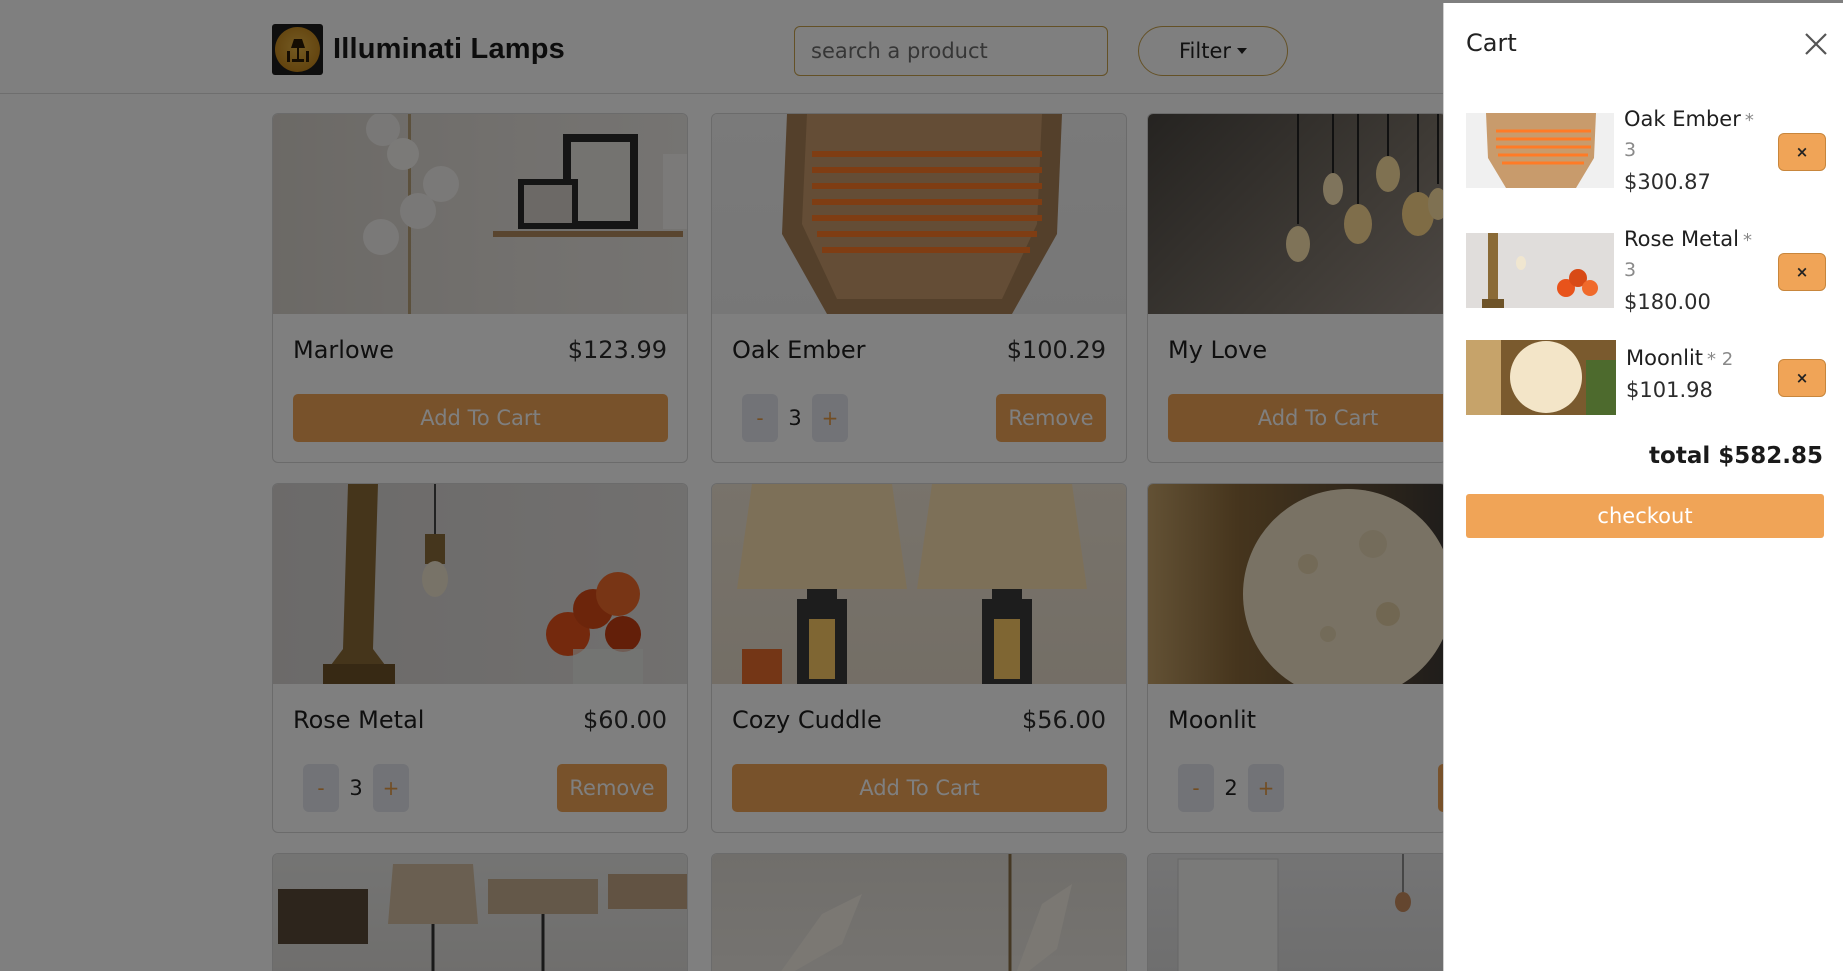 Image resolution: width=1843 pixels, height=971 pixels. I want to click on cart-item-name: Rose Metal *, so click(1688, 239).